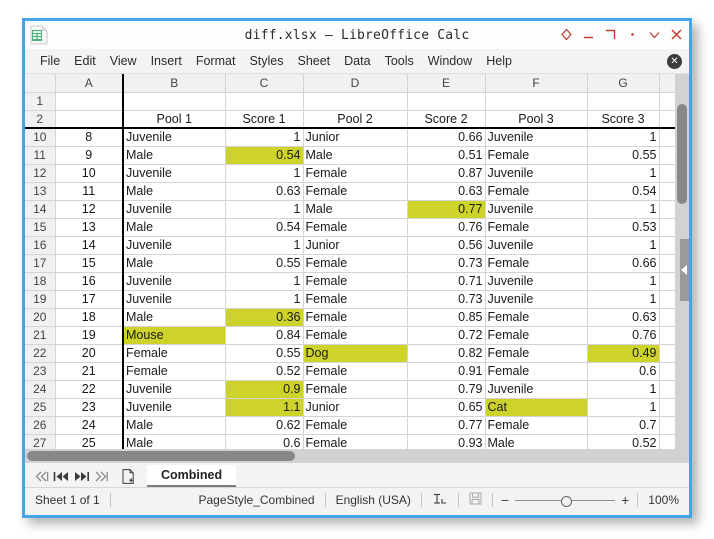 This screenshot has width=714, height=539. What do you see at coordinates (475, 500) in the screenshot?
I see `document-saved-icon` at bounding box center [475, 500].